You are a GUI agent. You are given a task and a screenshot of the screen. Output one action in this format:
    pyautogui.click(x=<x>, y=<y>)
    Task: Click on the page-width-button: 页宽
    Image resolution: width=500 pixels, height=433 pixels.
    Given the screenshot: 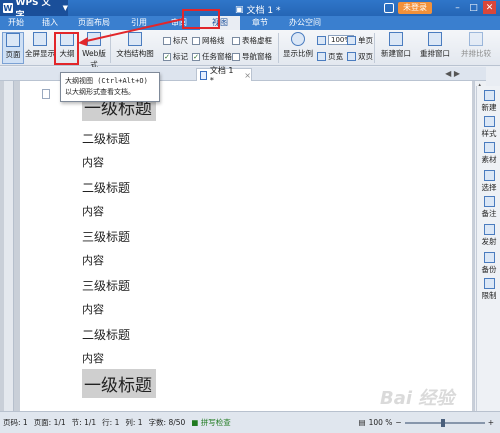 What is the action you would take?
    pyautogui.click(x=330, y=56)
    